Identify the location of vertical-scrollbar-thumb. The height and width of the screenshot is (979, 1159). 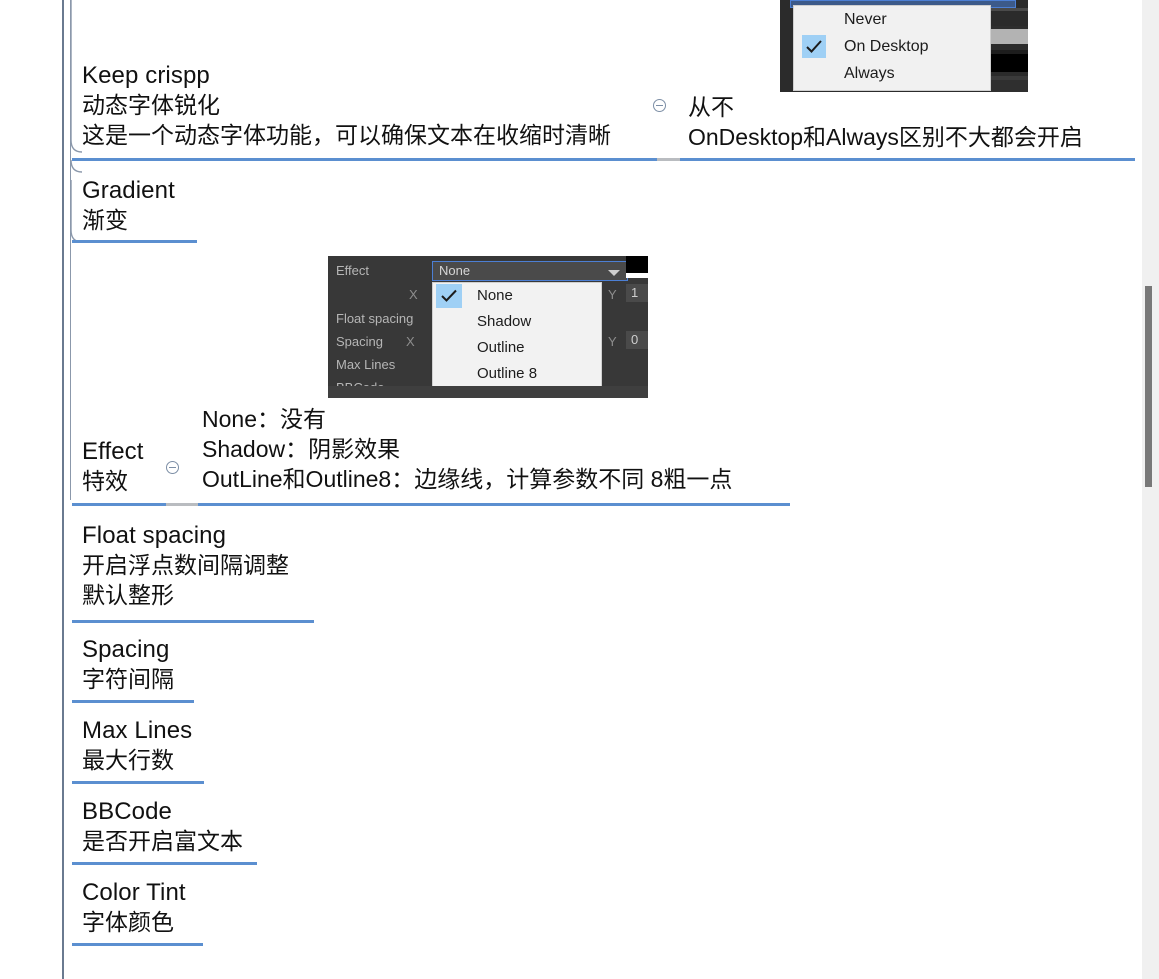
(1148, 386).